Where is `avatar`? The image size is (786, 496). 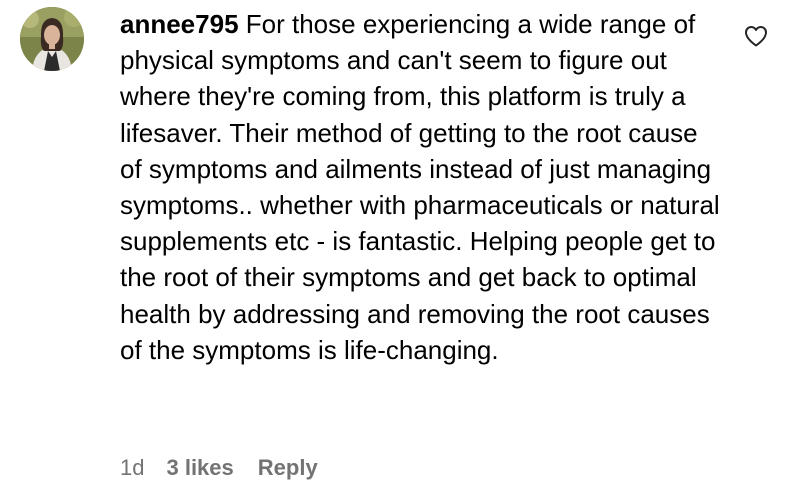
avatar is located at coordinates (52, 39).